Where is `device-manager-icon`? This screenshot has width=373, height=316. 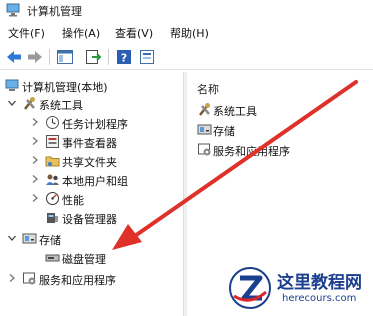
device-manager-icon is located at coordinates (52, 218).